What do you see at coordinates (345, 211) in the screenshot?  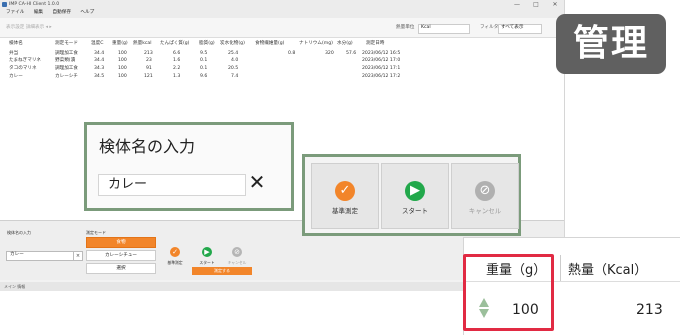 I see `callout-standard-label: 基準測定` at bounding box center [345, 211].